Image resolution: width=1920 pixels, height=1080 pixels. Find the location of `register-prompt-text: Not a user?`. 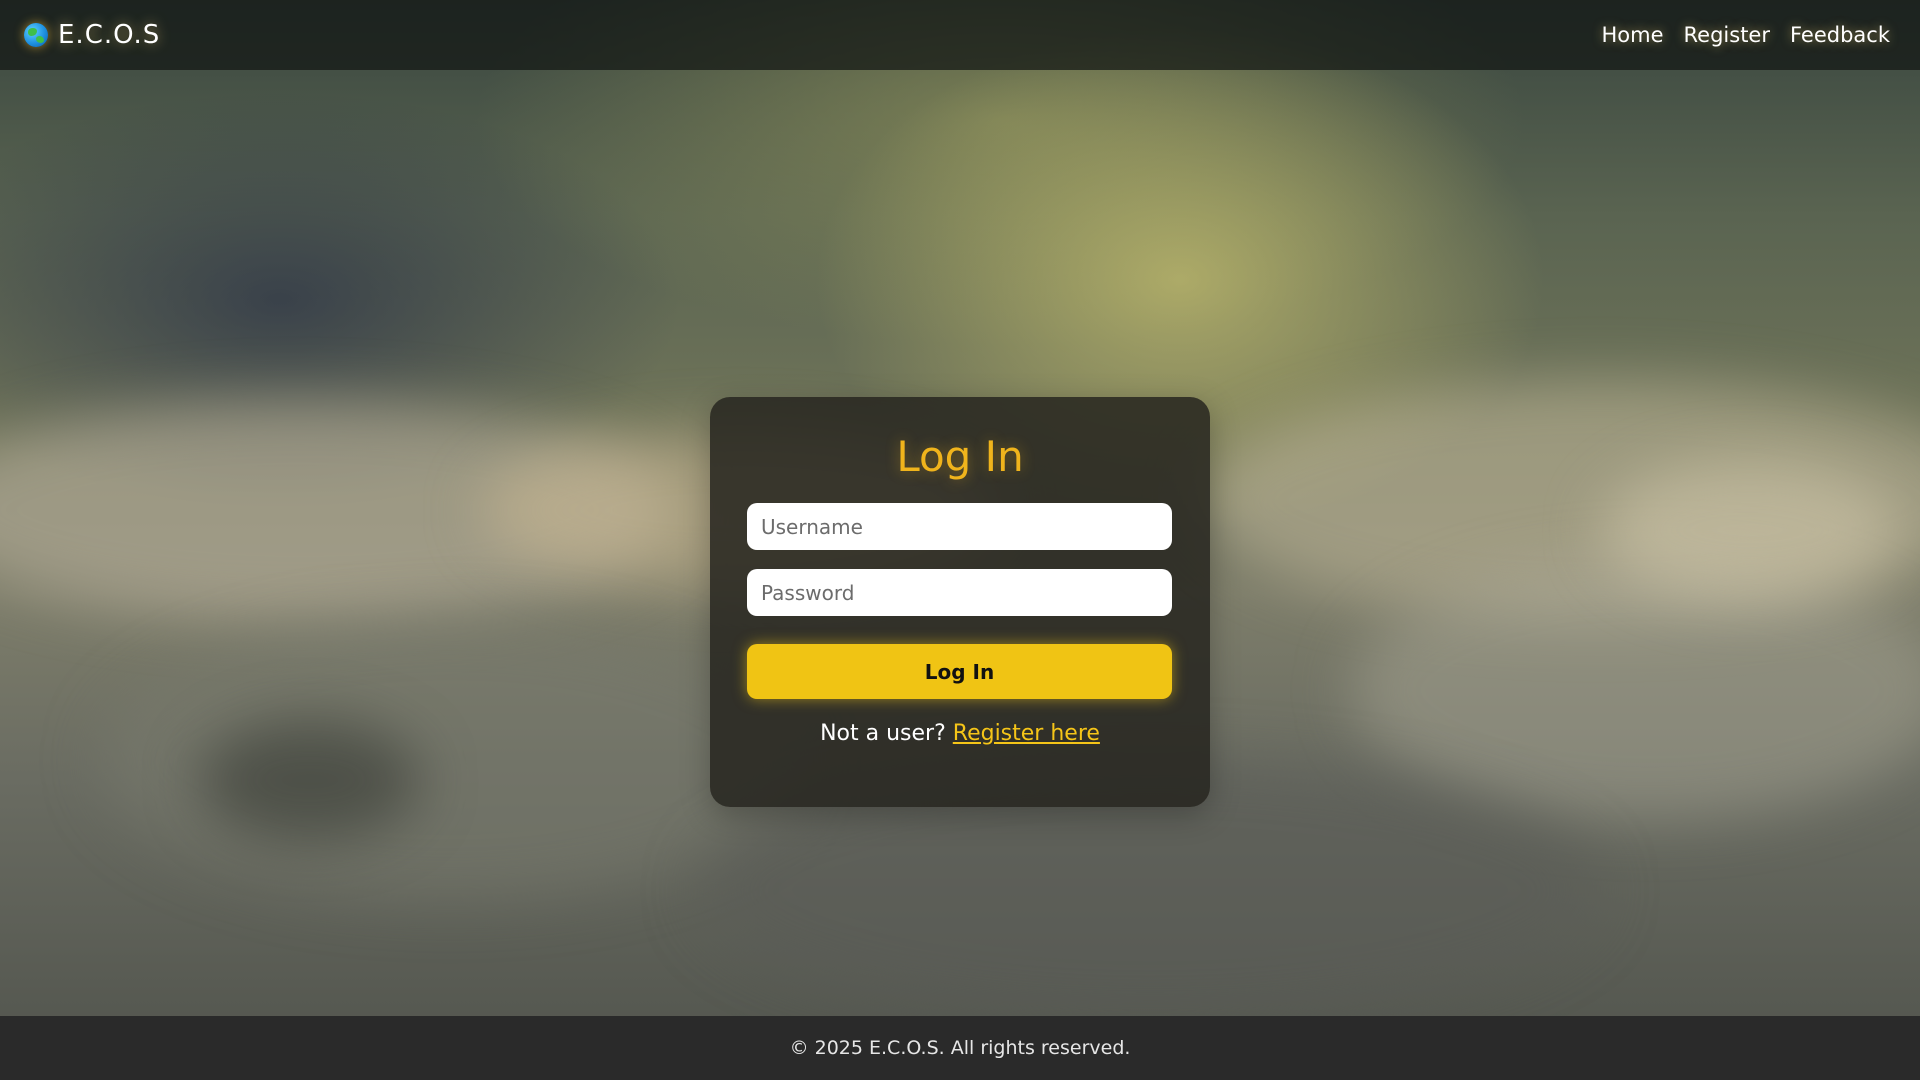

register-prompt-text: Not a user? is located at coordinates (883, 733).